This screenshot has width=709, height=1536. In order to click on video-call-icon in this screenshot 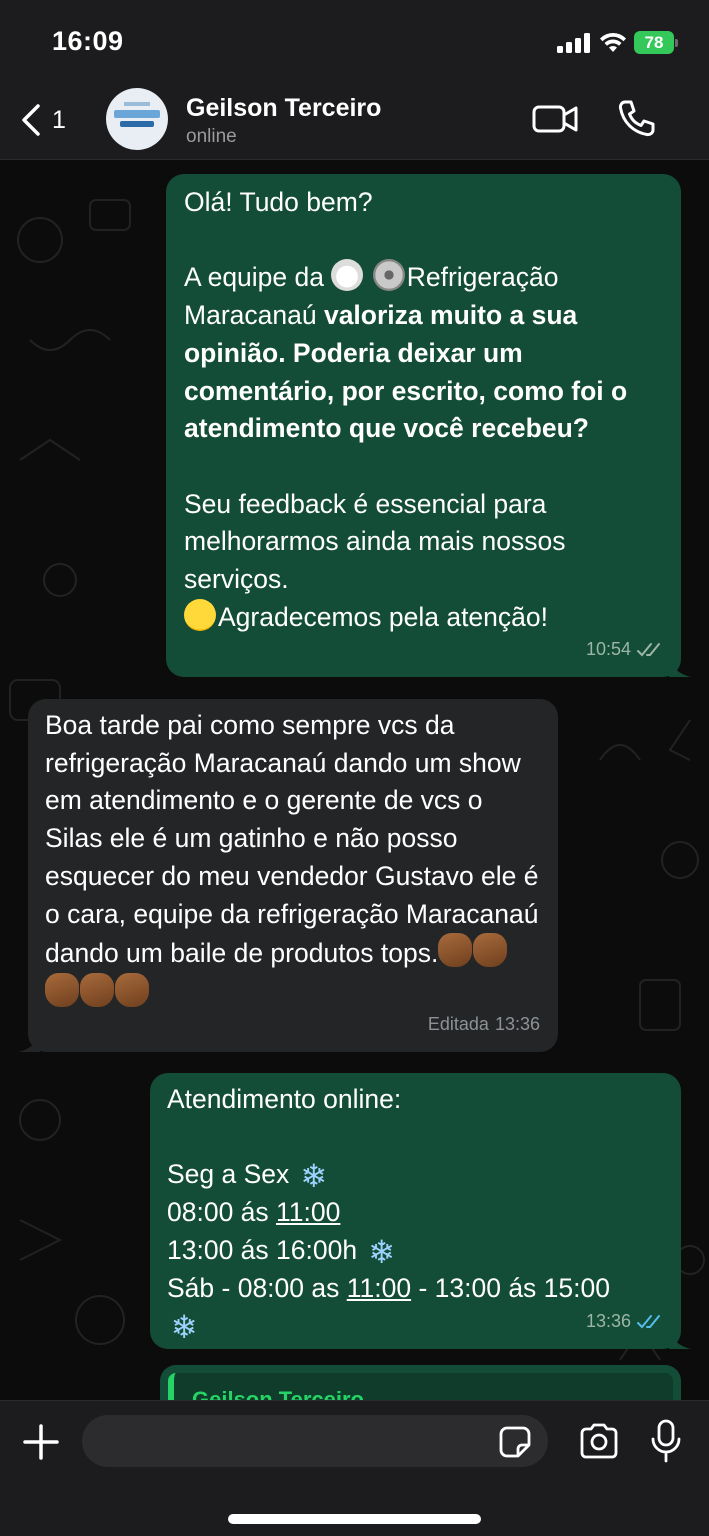, I will do `click(555, 119)`.